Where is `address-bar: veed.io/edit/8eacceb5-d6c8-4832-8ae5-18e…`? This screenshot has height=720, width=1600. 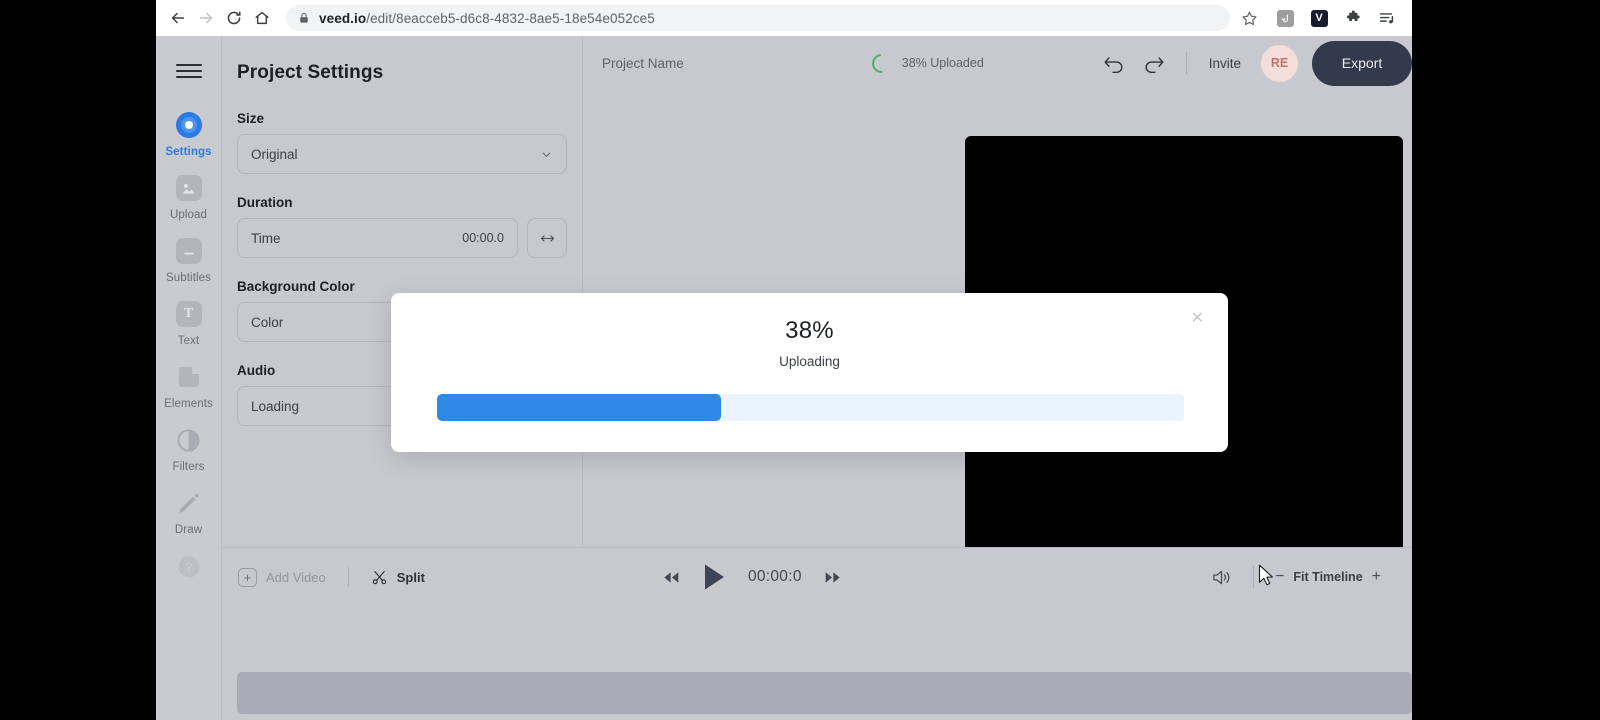 address-bar: veed.io/edit/8eacceb5-d6c8-4832-8ae5-18e… is located at coordinates (758, 18).